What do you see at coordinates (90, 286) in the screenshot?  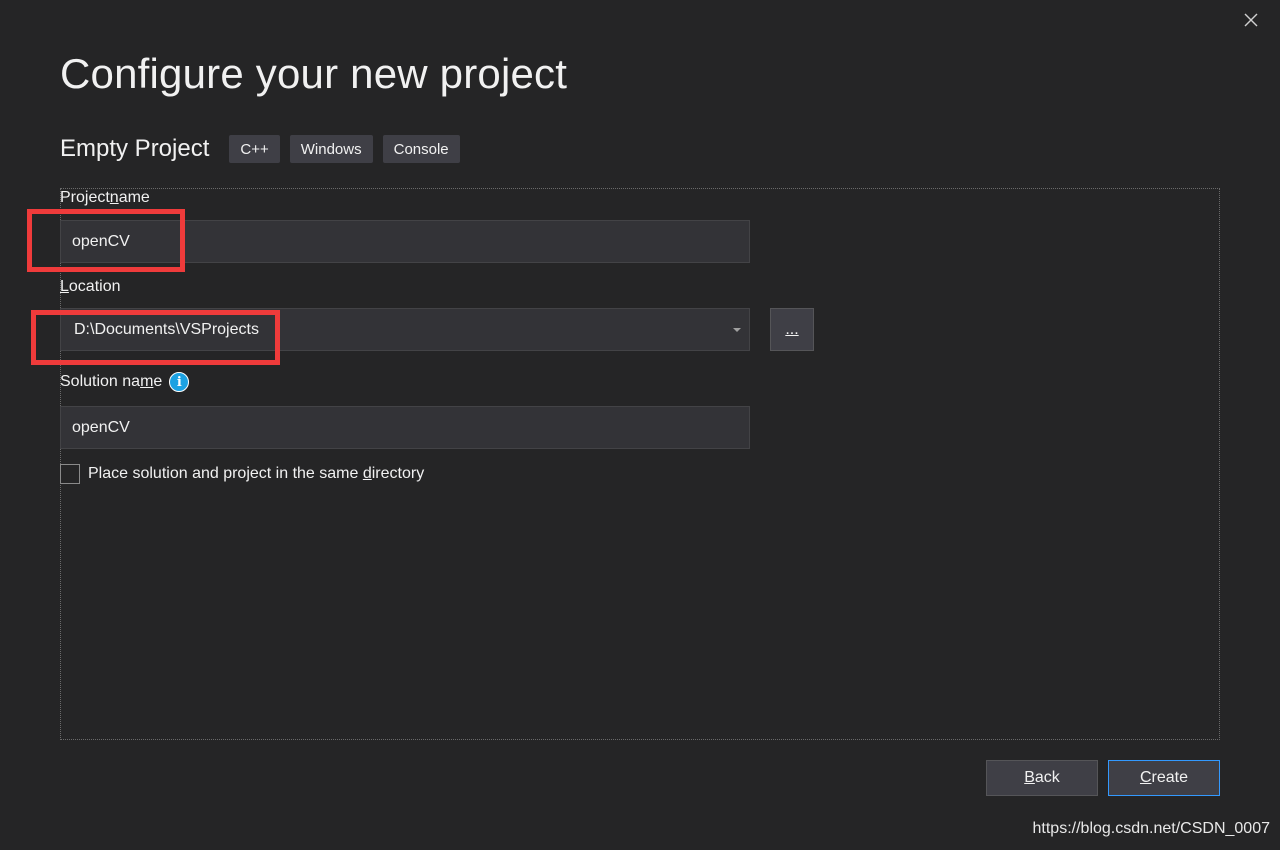 I see `location-label: Location` at bounding box center [90, 286].